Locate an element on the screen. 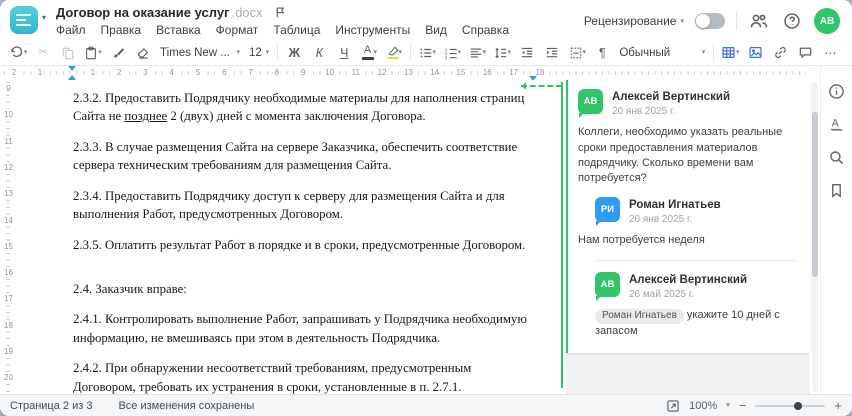 Image resolution: width=852 pixels, height=416 pixels. menu-item-6: Вид is located at coordinates (436, 30).